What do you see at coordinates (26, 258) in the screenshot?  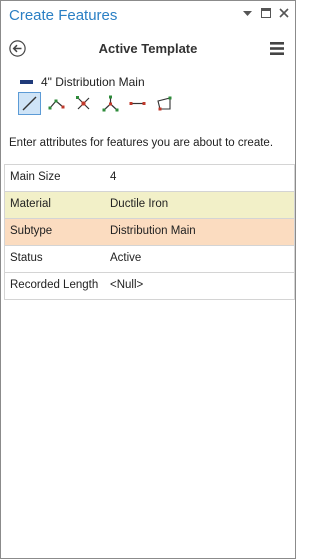 I see `attribute-key: Status` at bounding box center [26, 258].